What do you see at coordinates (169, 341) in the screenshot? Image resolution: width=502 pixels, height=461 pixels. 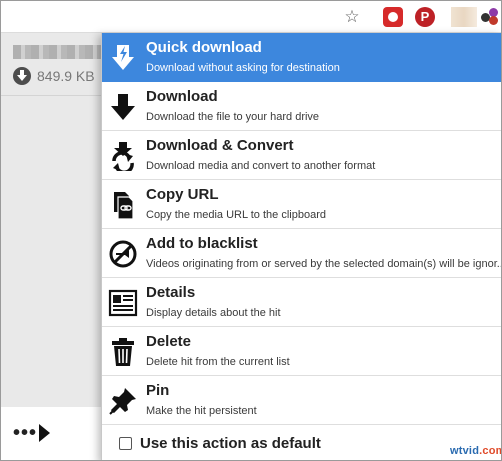 I see `menu-item-title: Delete` at bounding box center [169, 341].